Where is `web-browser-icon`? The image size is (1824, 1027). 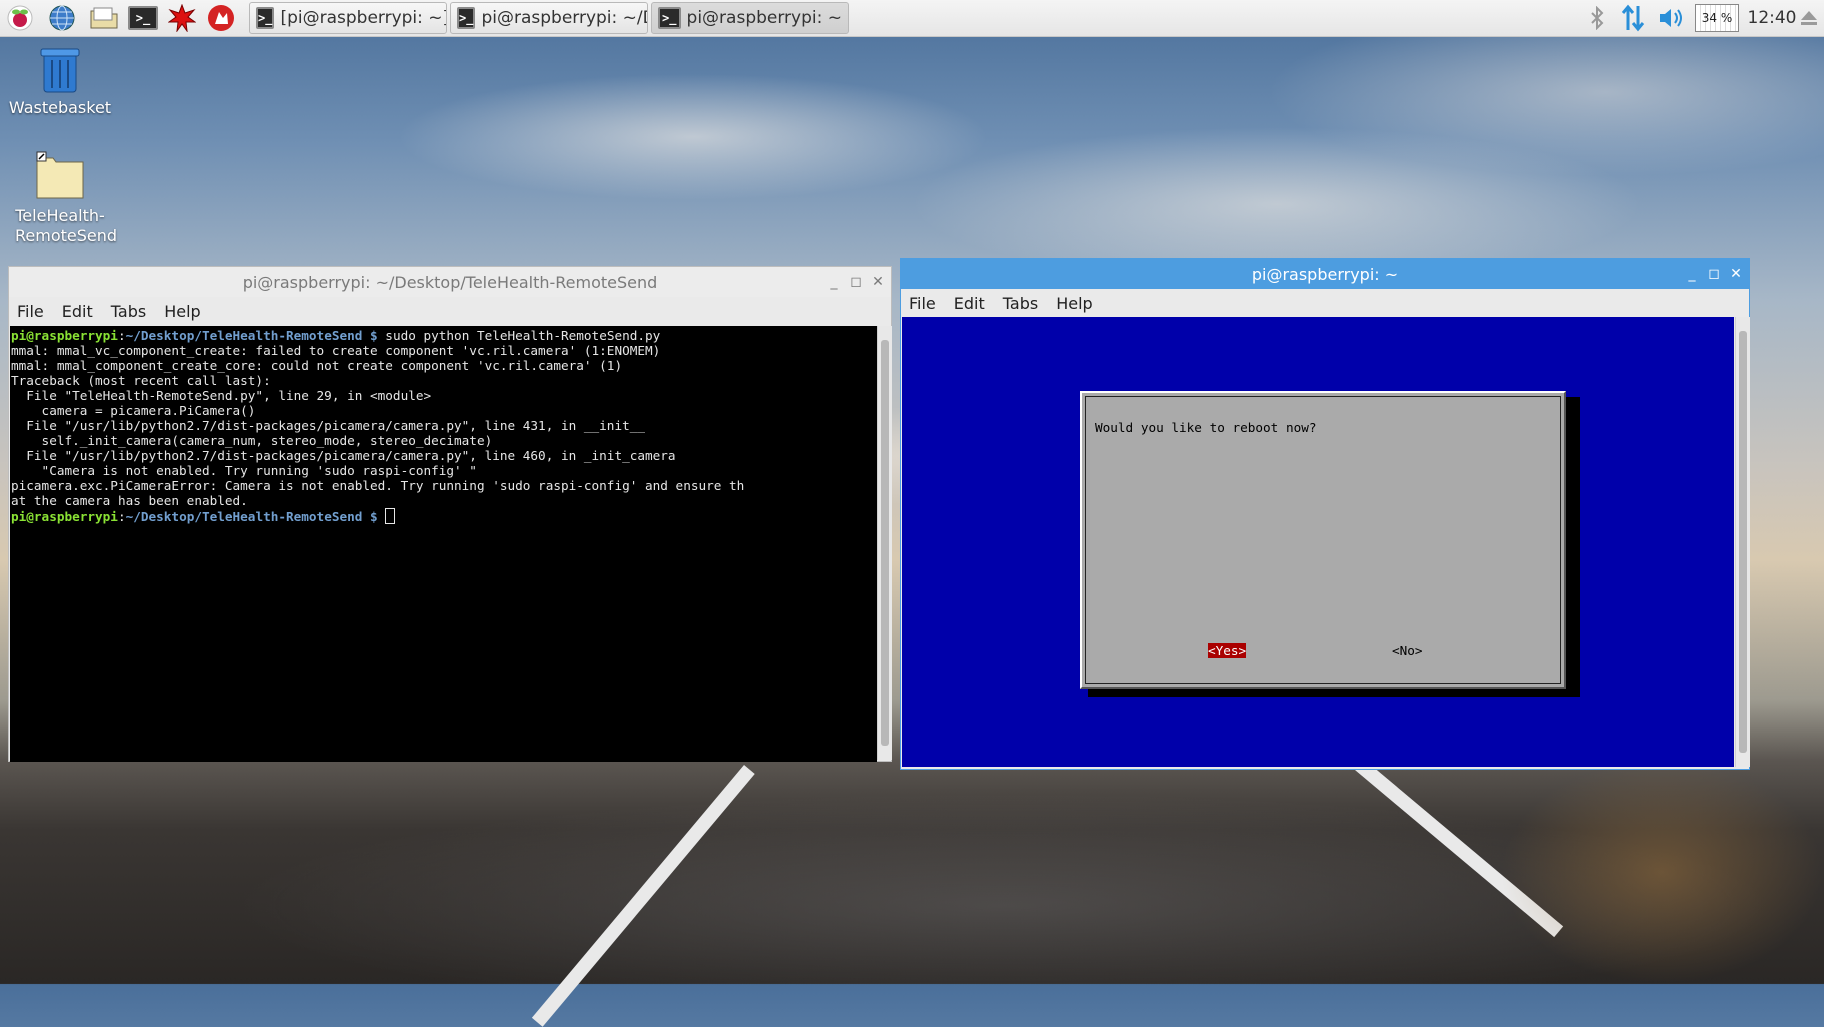 web-browser-icon is located at coordinates (62, 18).